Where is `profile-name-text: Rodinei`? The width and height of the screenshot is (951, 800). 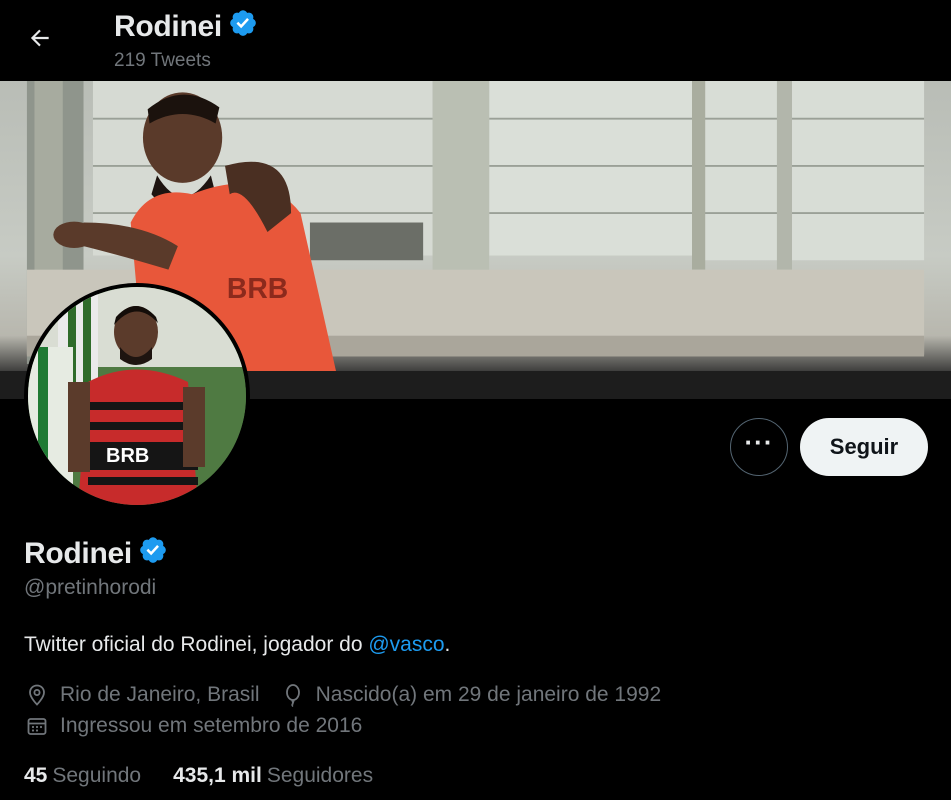 profile-name-text: Rodinei is located at coordinates (78, 553).